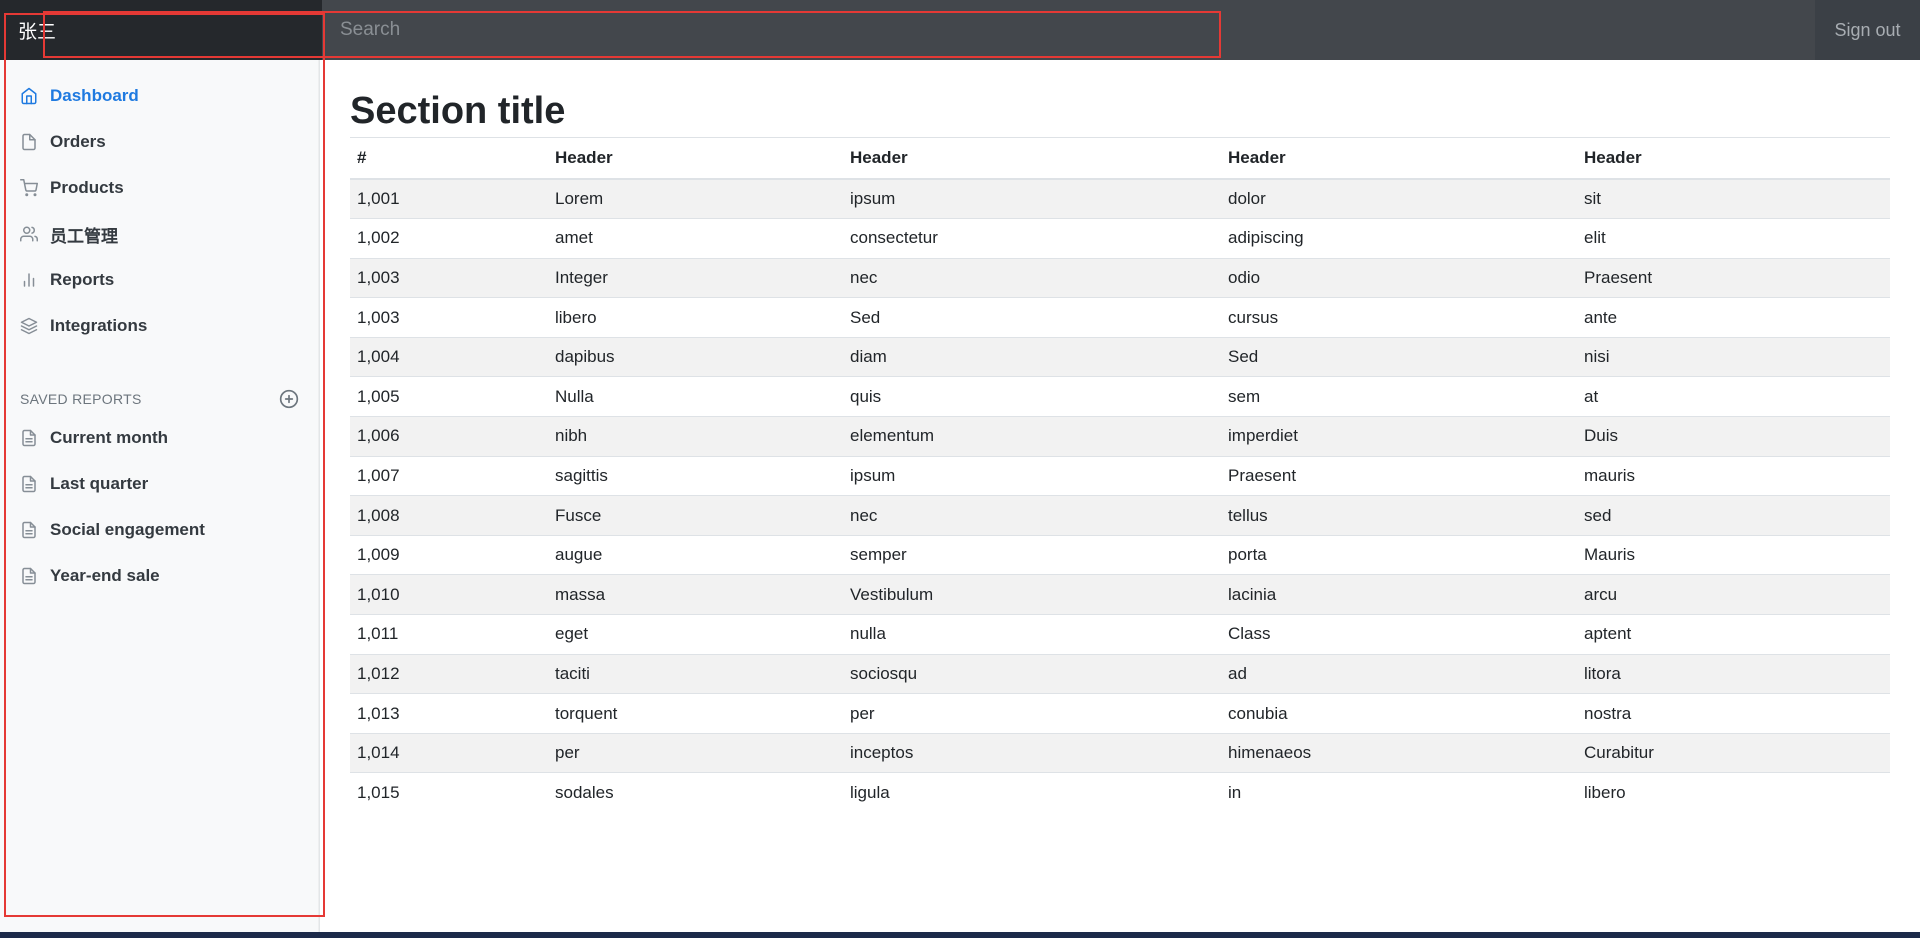 This screenshot has height=938, width=1920. I want to click on table-cell: dapibus, so click(695, 356).